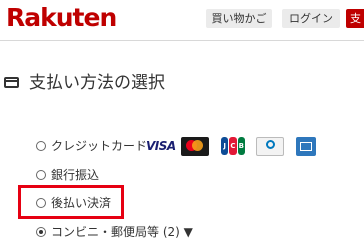  I want to click on visa-logo-icon: VISA, so click(161, 146).